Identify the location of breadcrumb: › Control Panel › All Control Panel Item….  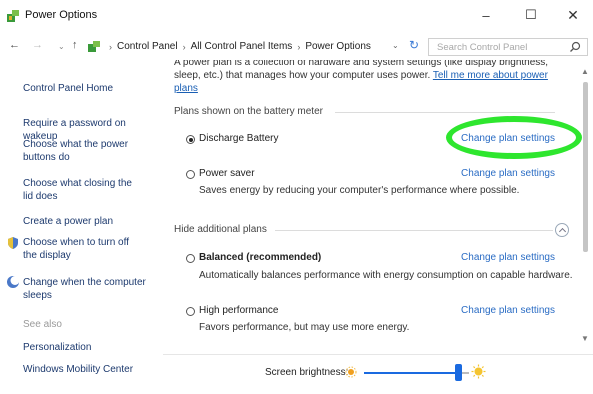
(247, 46).